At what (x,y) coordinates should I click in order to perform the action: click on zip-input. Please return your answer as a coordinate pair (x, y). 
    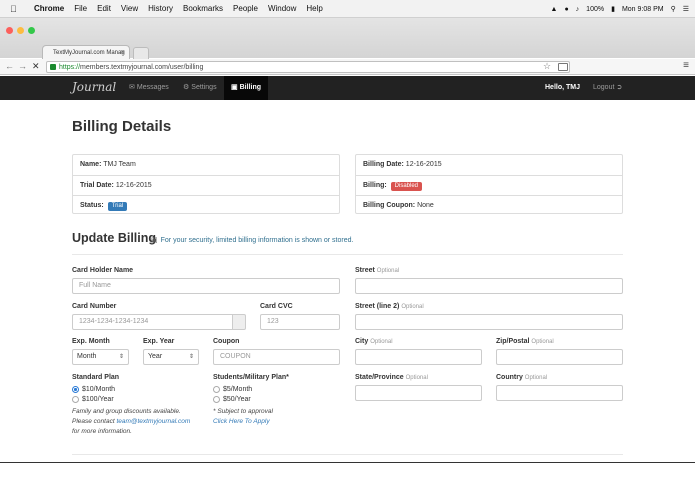
    Looking at the image, I should click on (559, 357).